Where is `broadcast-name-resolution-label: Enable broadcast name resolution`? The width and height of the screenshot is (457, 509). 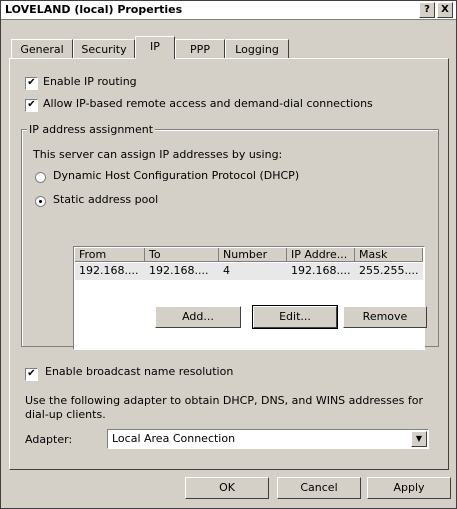 broadcast-name-resolution-label: Enable broadcast name resolution is located at coordinates (139, 371).